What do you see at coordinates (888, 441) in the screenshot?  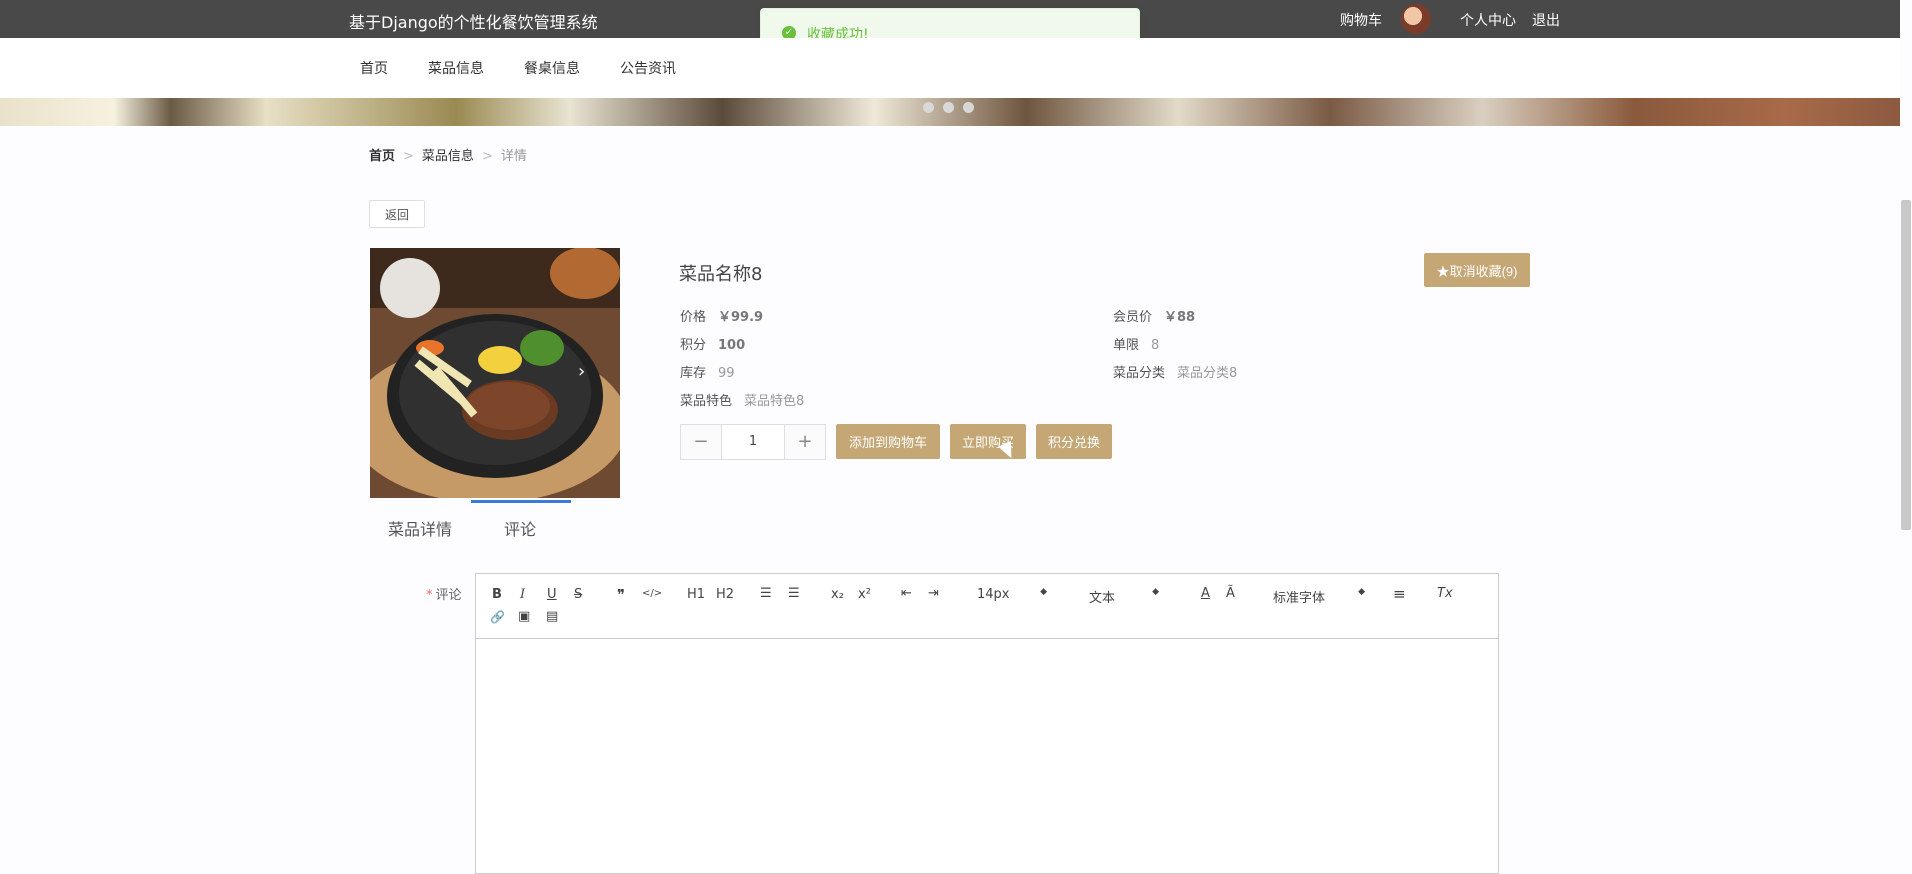 I see `add-to-cart-button: 添加到购物车` at bounding box center [888, 441].